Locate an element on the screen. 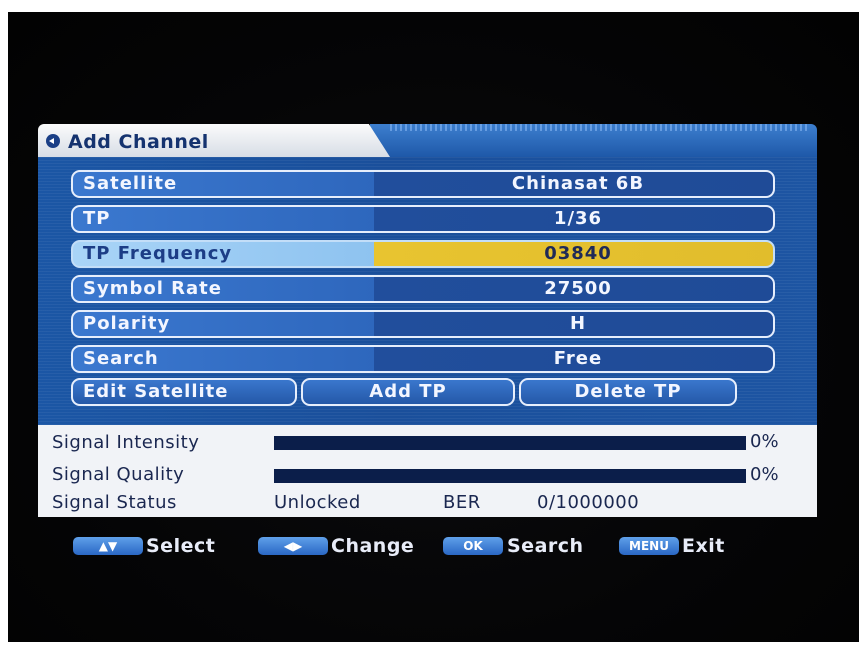  row-symbol-rate: Symbol Rate 27500 is located at coordinates (423, 289).